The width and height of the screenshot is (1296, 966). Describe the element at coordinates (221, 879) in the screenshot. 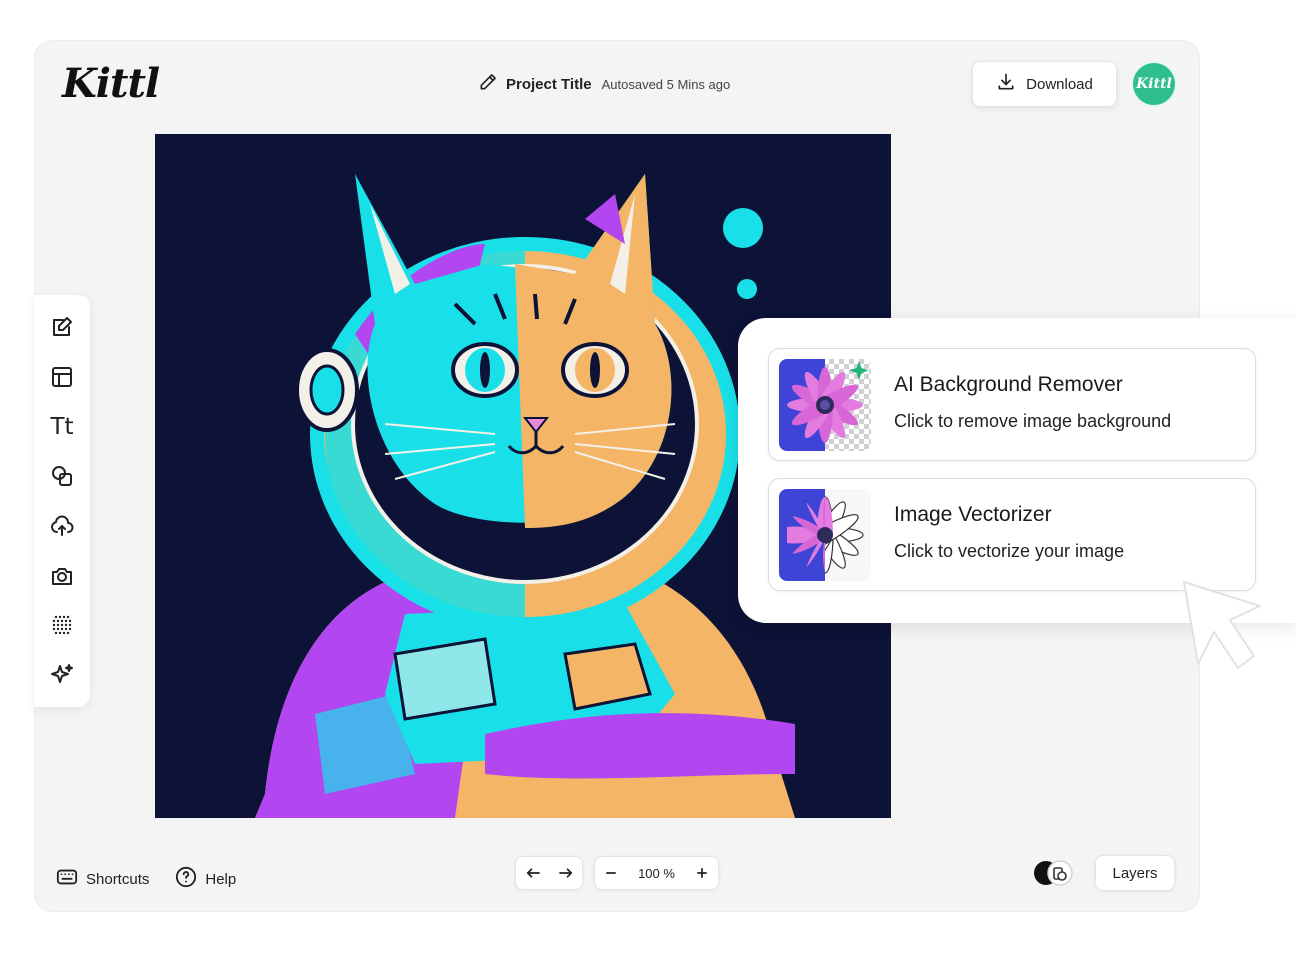

I see `help-label: Help` at that location.